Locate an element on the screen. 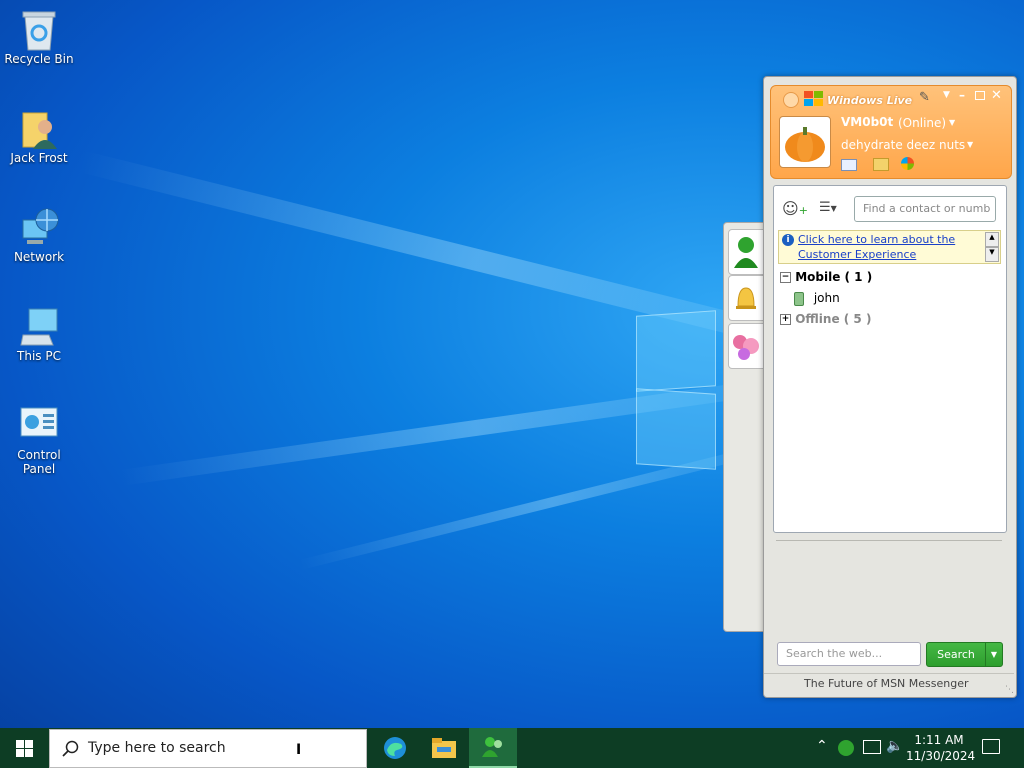 This screenshot has height=768, width=1024. tray-messenger-icon is located at coordinates (846, 748).